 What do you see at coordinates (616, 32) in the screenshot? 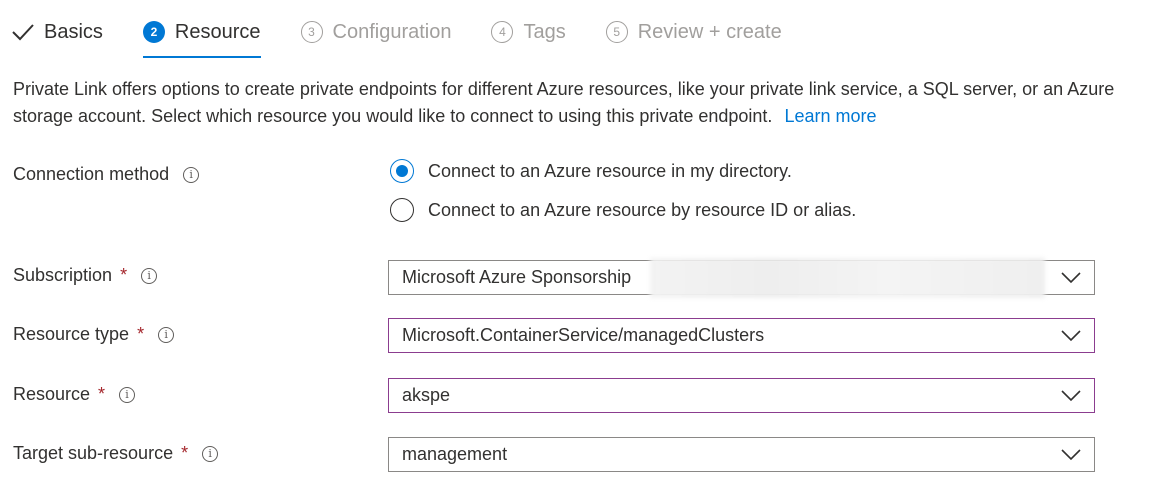
I see `step-number-badge: 5` at bounding box center [616, 32].